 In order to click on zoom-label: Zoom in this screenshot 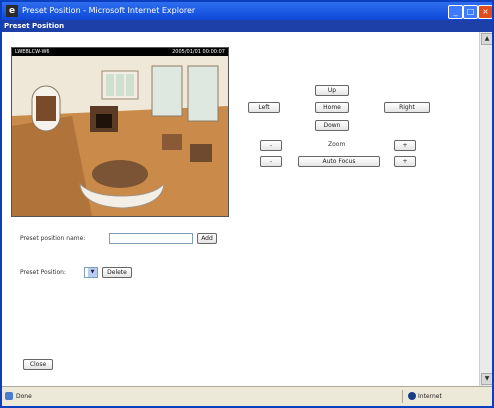, I will do `click(337, 144)`.